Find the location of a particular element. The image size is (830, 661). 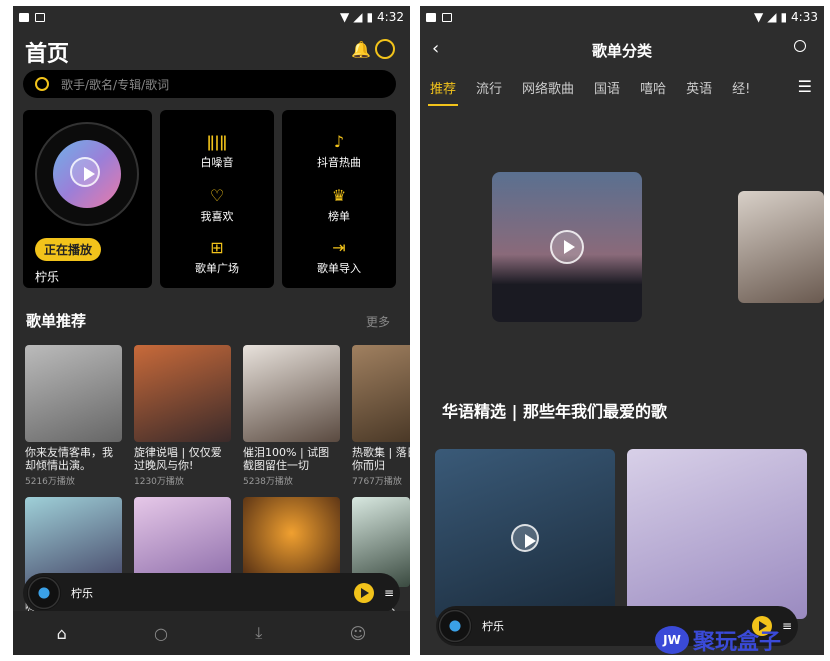

playlist-title: 热歌集 | 落日，待你而归 is located at coordinates (381, 459).